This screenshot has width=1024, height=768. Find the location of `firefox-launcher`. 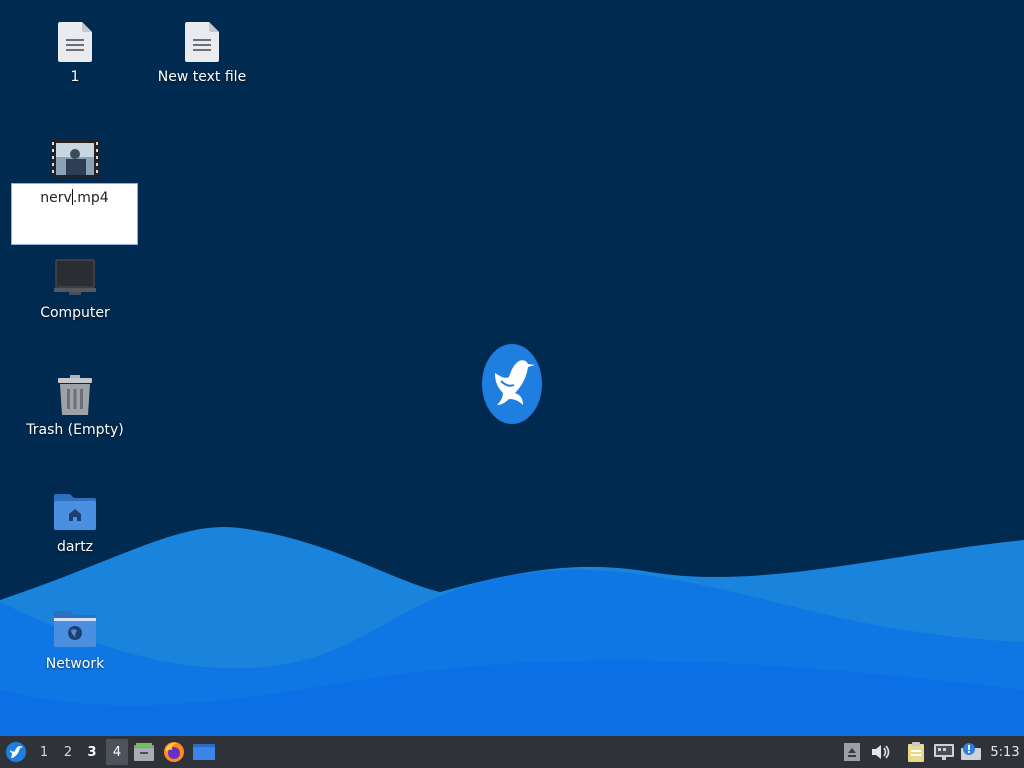

firefox-launcher is located at coordinates (174, 752).